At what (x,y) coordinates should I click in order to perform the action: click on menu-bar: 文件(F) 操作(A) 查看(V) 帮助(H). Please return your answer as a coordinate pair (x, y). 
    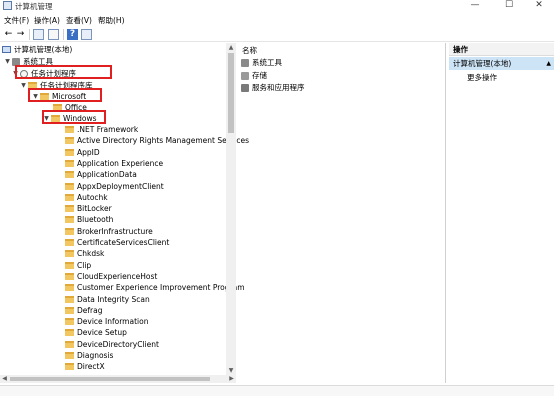
    Looking at the image, I should click on (277, 19).